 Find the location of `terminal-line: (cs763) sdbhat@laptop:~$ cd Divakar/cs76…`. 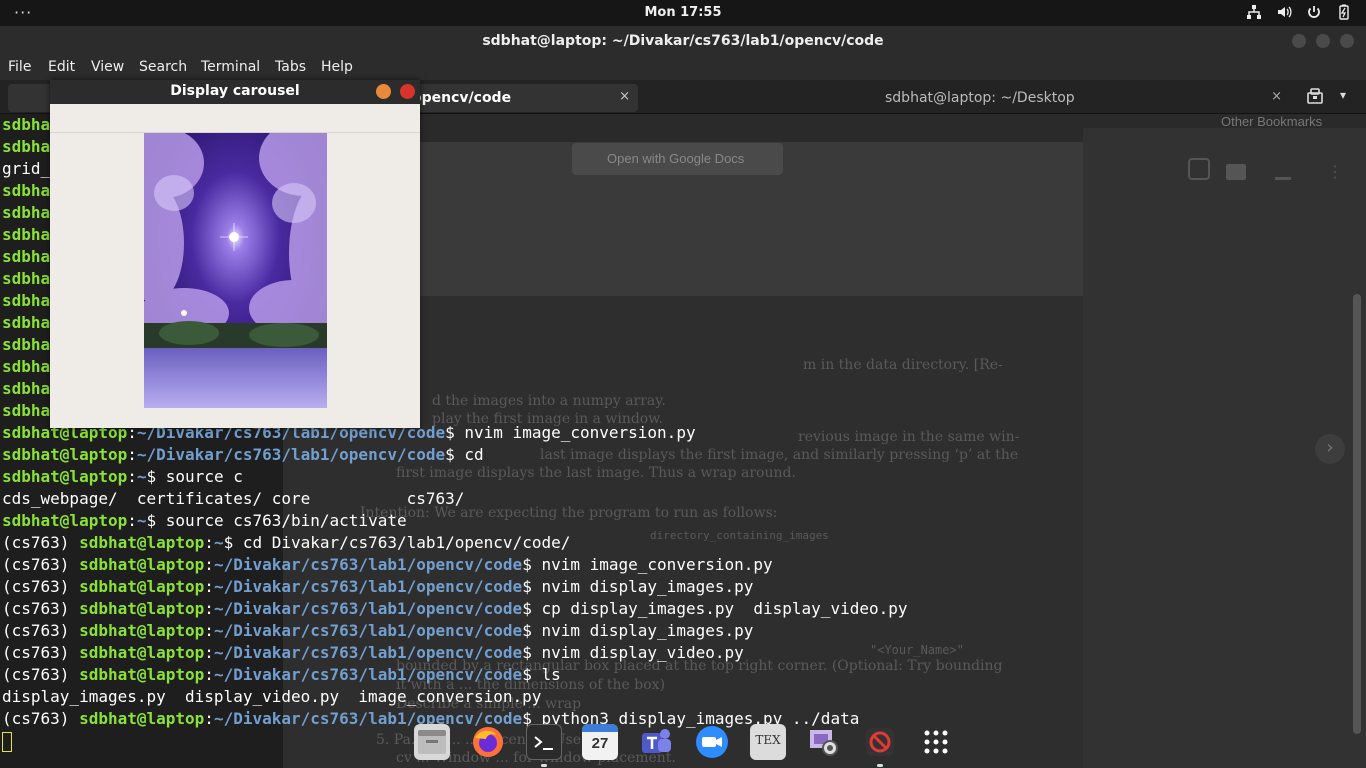

terminal-line: (cs763) sdbhat@laptop:~$ cd Divakar/cs76… is located at coordinates (542, 543).